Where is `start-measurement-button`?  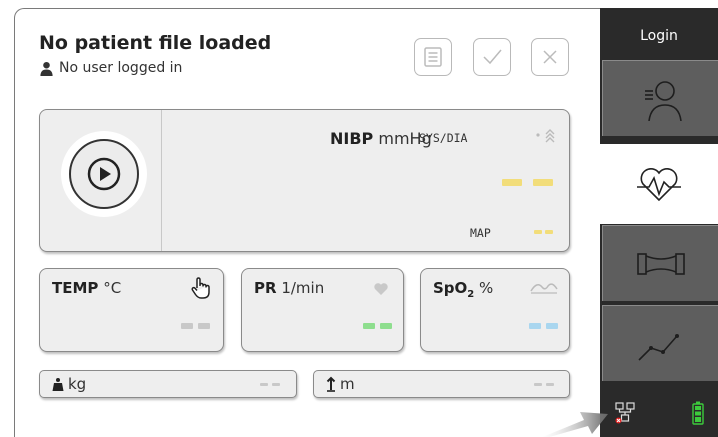
start-measurement-button is located at coordinates (104, 174).